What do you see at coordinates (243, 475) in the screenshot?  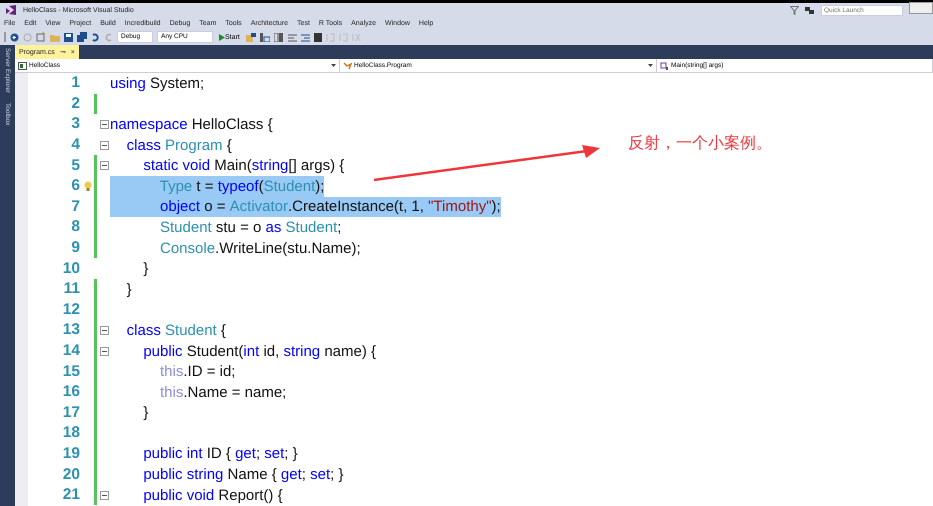 I see `code-line: public string Name { get; set; }` at bounding box center [243, 475].